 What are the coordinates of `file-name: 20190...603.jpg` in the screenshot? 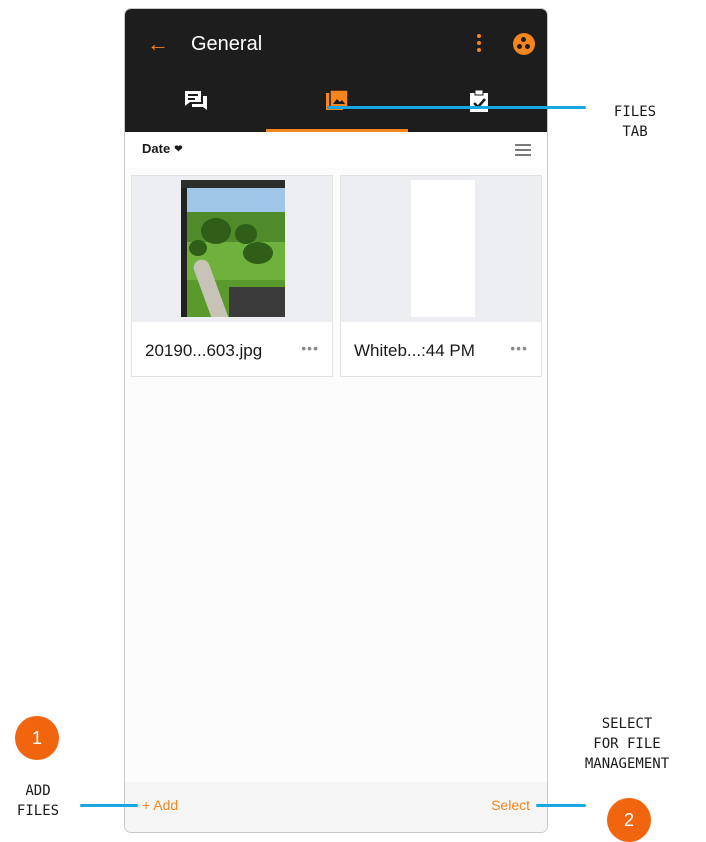 It's located at (204, 350).